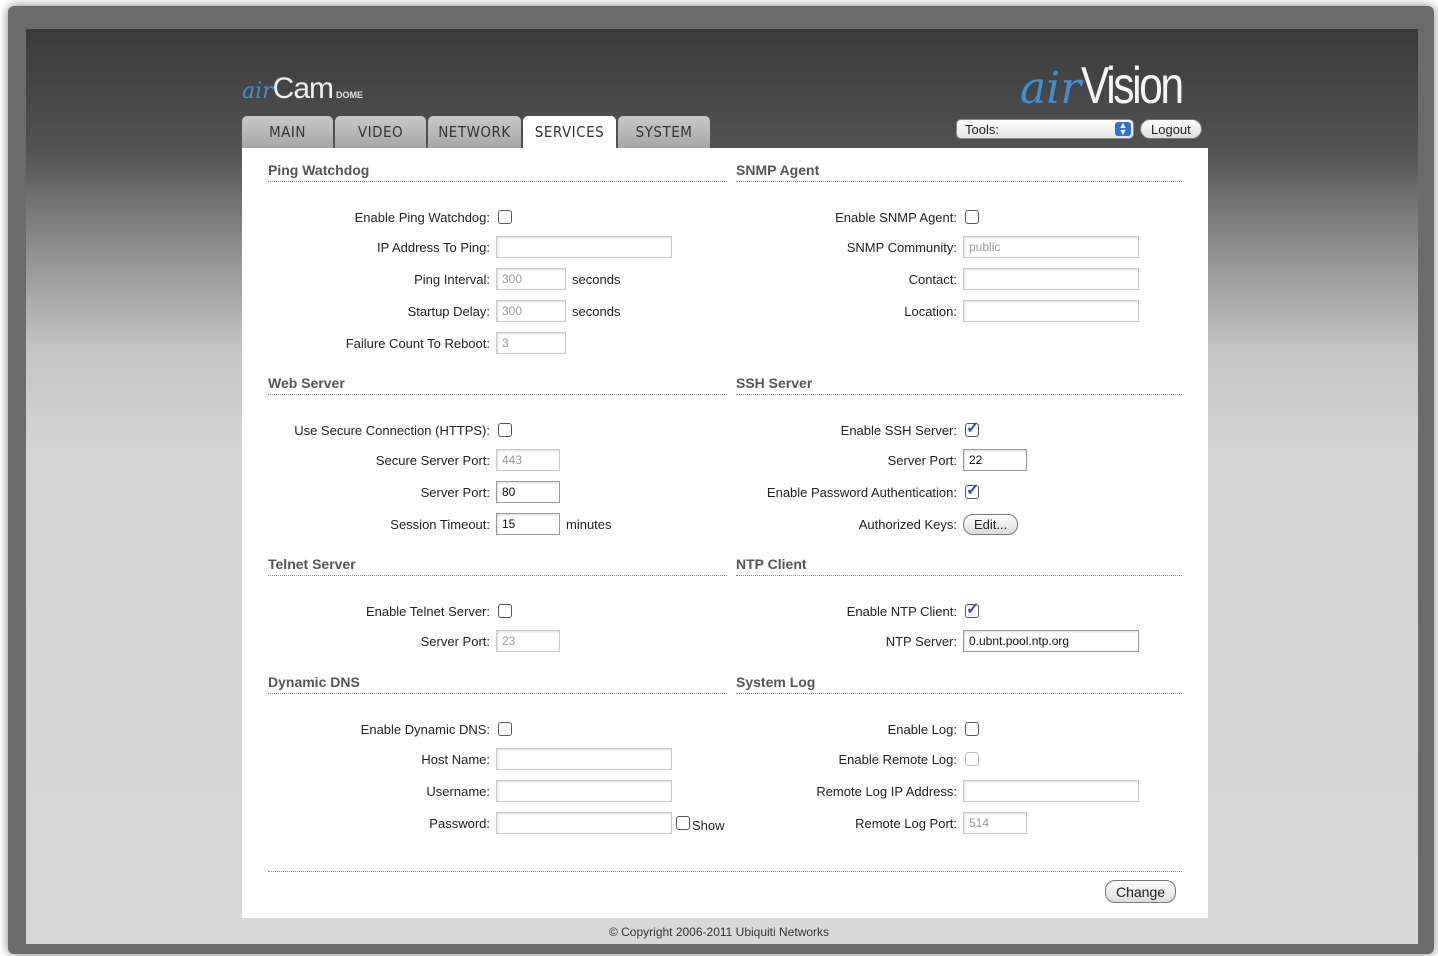 Image resolution: width=1438 pixels, height=956 pixels. Describe the element at coordinates (584, 791) in the screenshot. I see `username-input` at that location.